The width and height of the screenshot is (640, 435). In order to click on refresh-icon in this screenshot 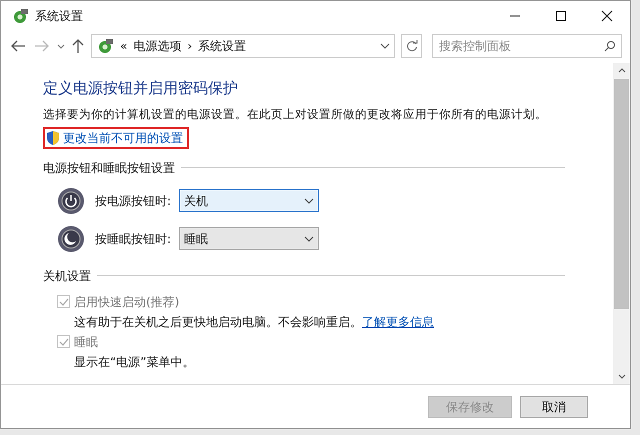, I will do `click(412, 46)`.